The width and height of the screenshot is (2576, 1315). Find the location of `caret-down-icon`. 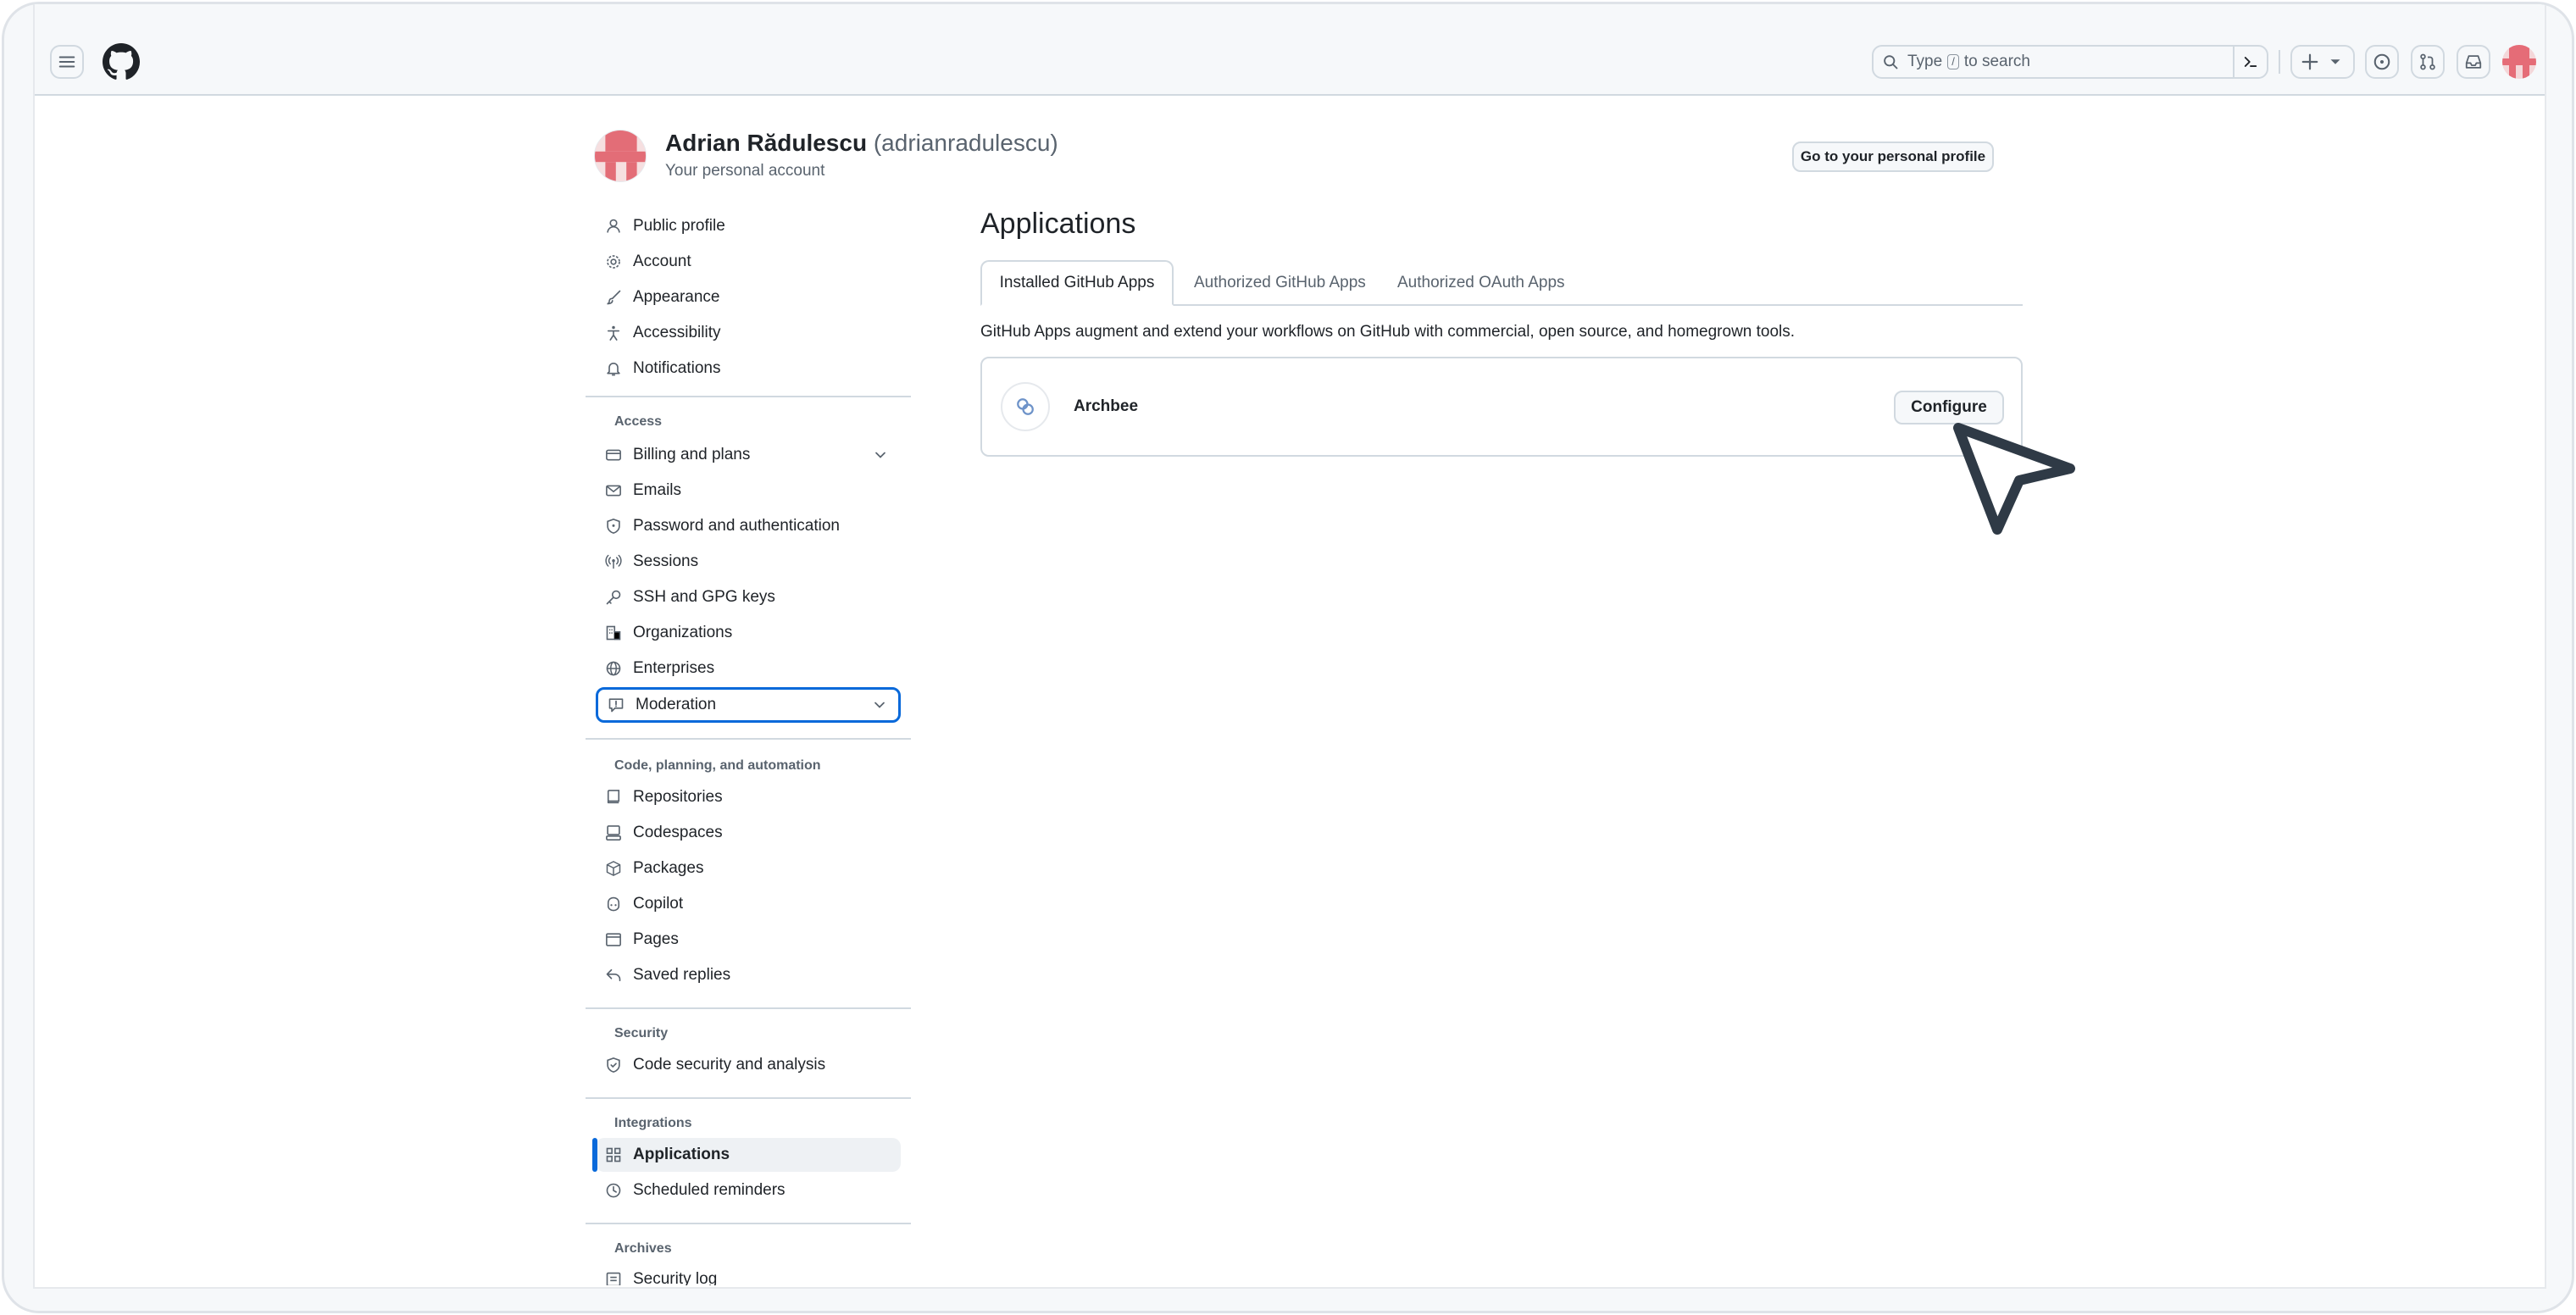

caret-down-icon is located at coordinates (2335, 61).